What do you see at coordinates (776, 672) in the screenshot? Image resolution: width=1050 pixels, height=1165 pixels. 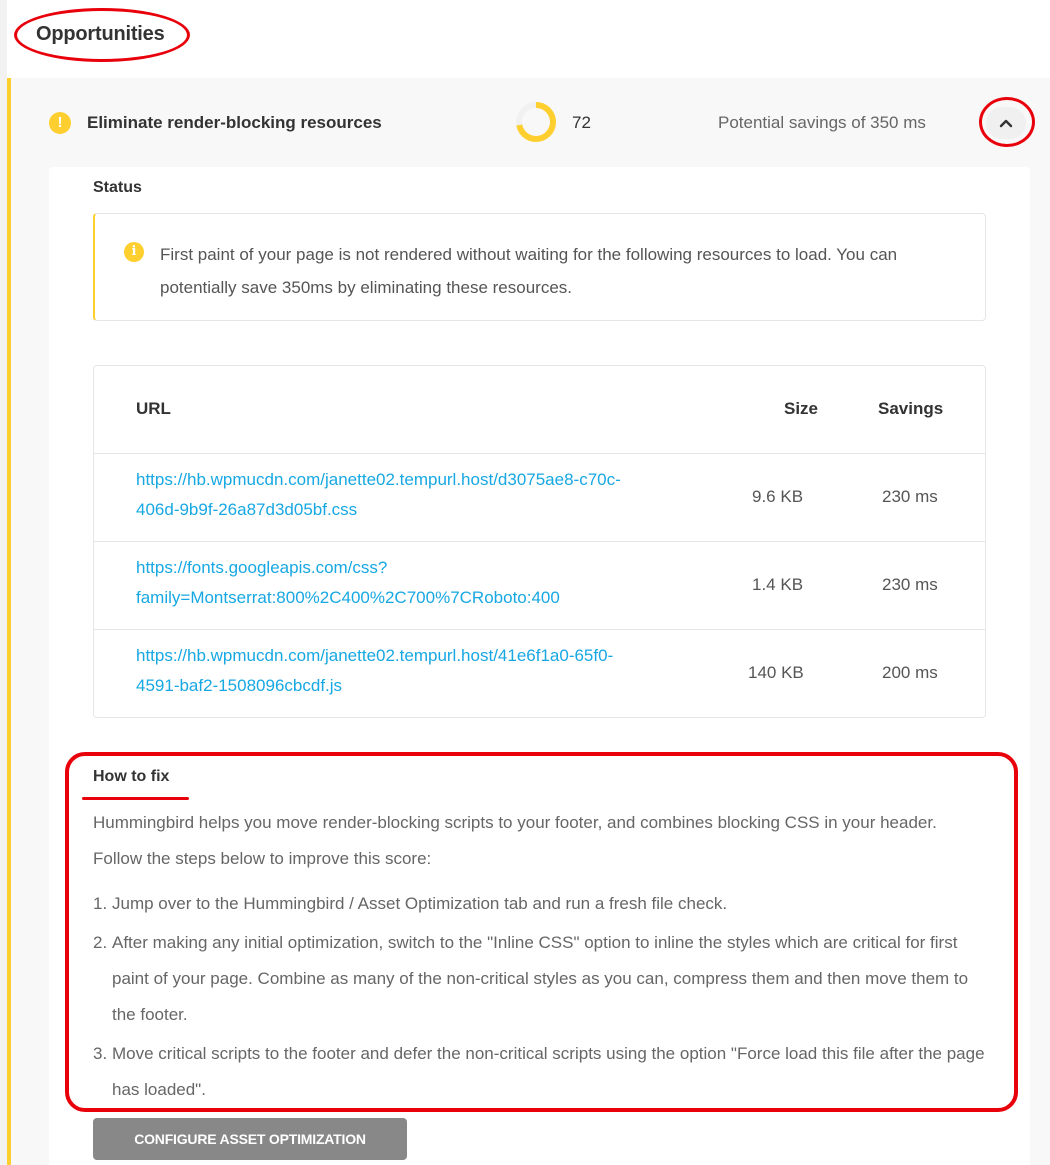 I see `resource-size: 140 KB` at bounding box center [776, 672].